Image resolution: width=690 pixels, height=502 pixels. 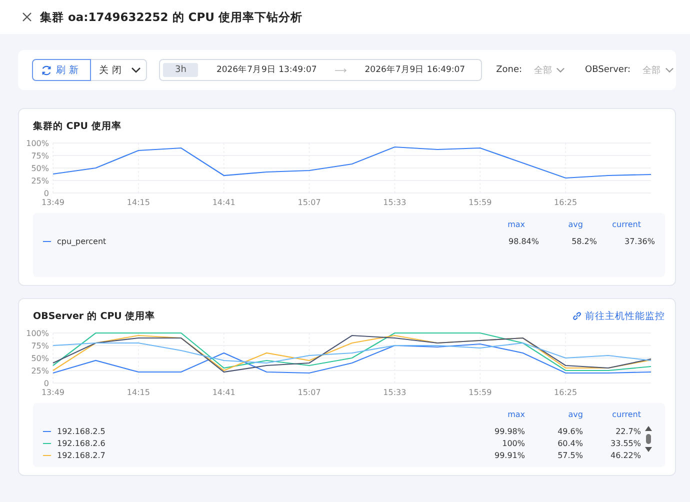 I want to click on stat-value: 98.84%, so click(x=523, y=241).